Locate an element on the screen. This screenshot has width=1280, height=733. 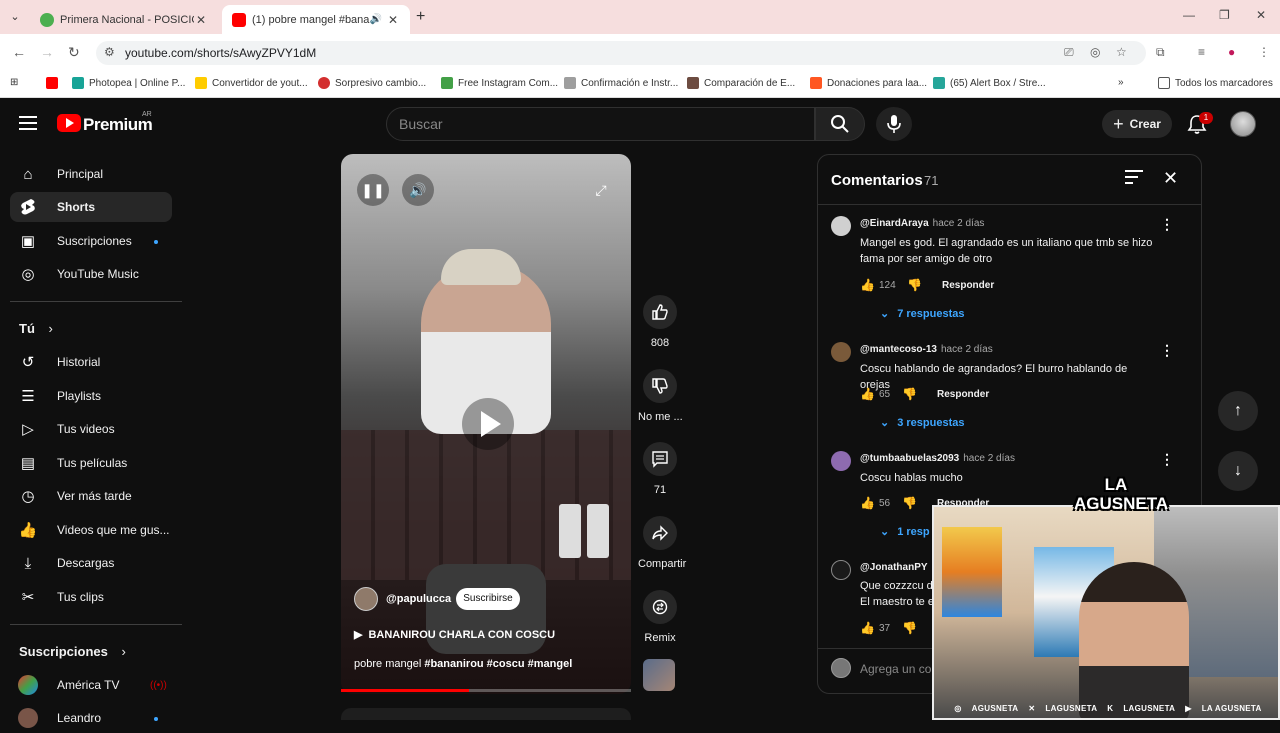
apps-icon: ⊞ is located at coordinates (14, 82).